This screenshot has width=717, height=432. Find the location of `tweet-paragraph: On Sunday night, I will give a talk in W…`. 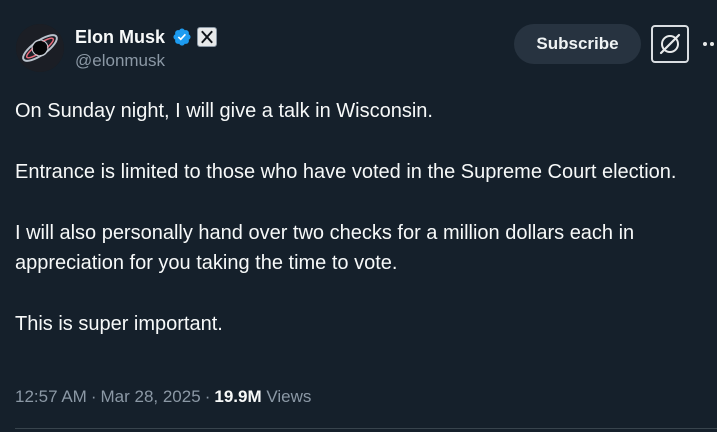

tweet-paragraph: On Sunday night, I will give a talk in W… is located at coordinates (224, 111).